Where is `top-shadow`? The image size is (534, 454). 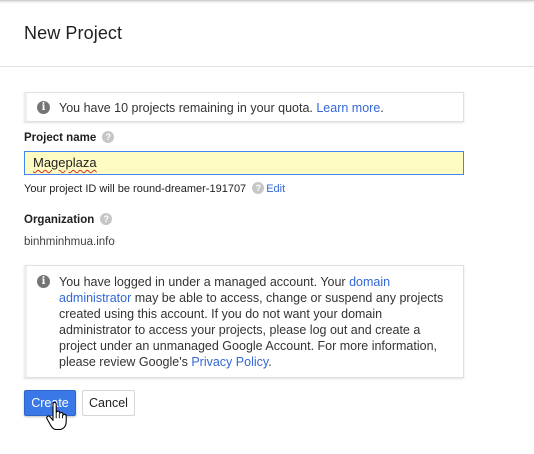 top-shadow is located at coordinates (267, 2).